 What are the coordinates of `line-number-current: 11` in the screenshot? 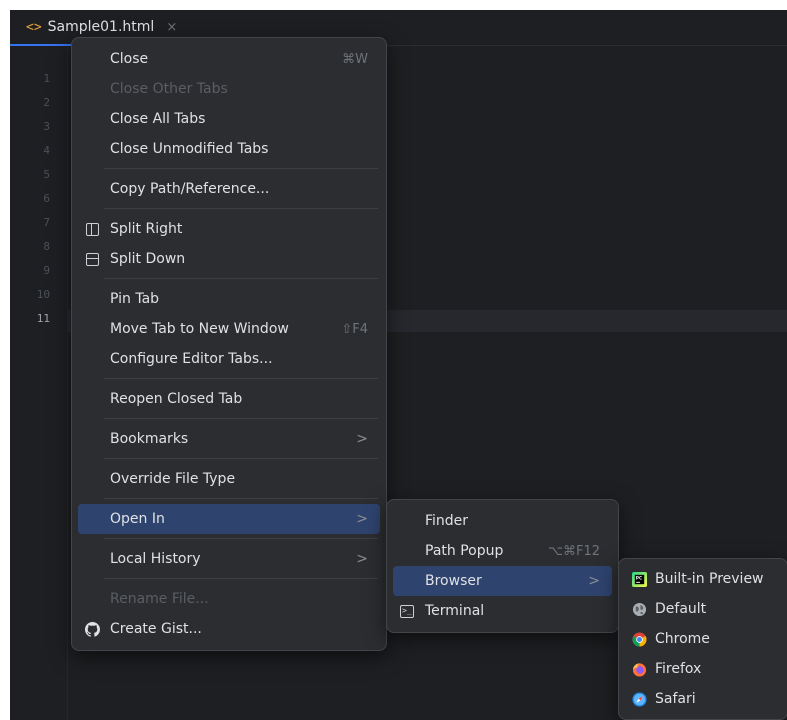 It's located at (43, 318).